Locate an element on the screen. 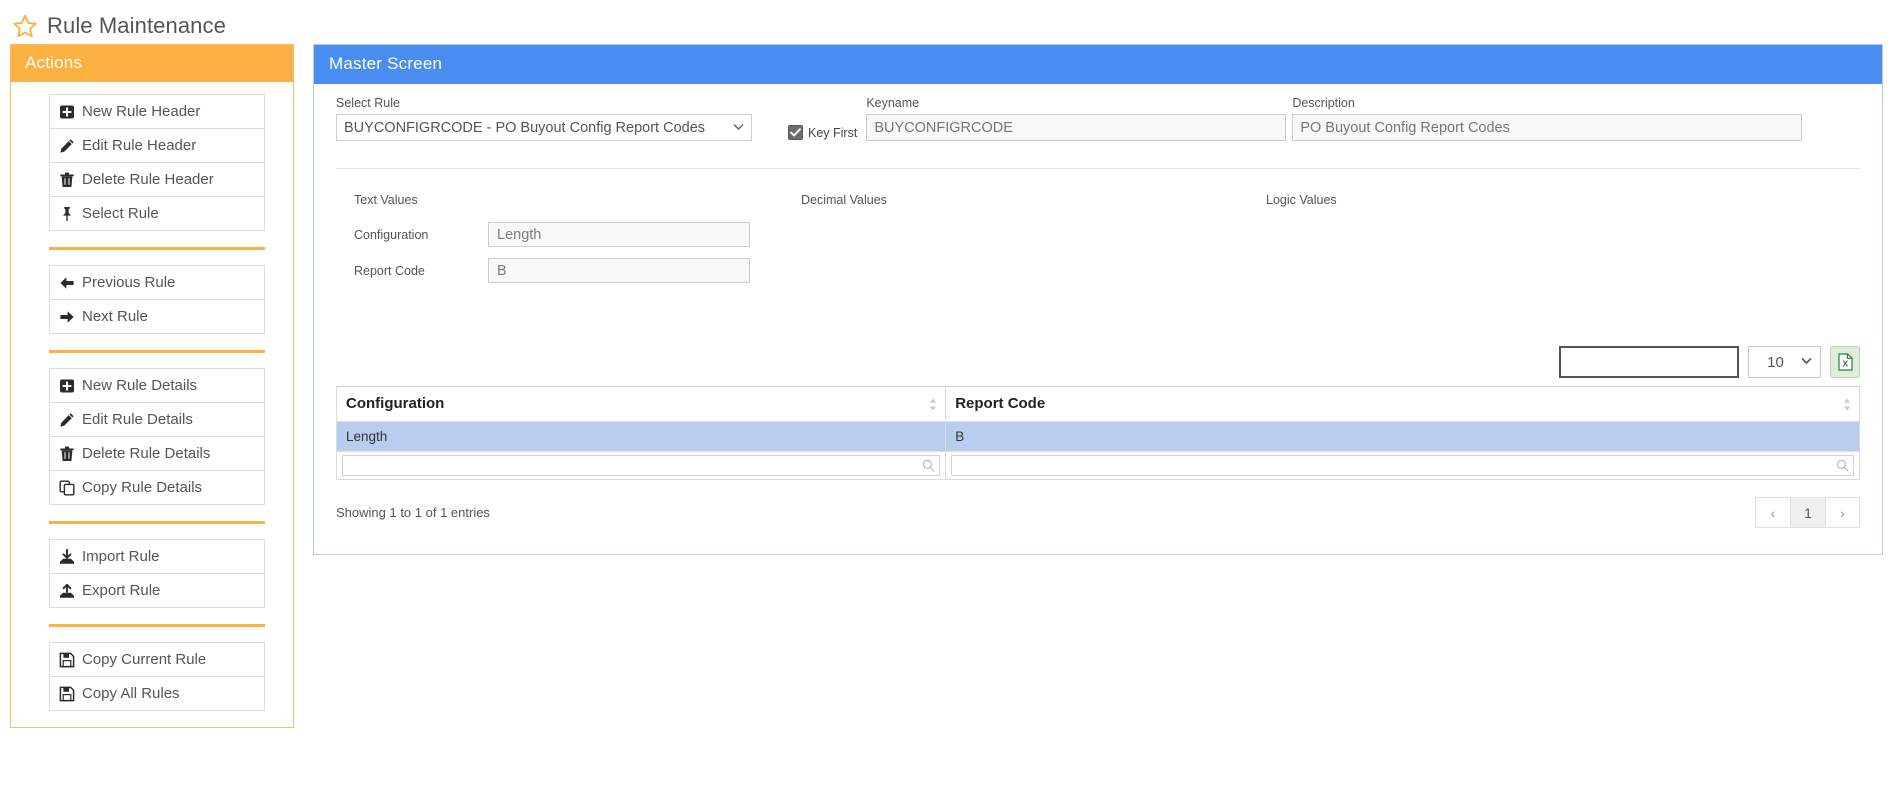 Image resolution: width=1897 pixels, height=803 pixels. pencil-icon is located at coordinates (67, 146).